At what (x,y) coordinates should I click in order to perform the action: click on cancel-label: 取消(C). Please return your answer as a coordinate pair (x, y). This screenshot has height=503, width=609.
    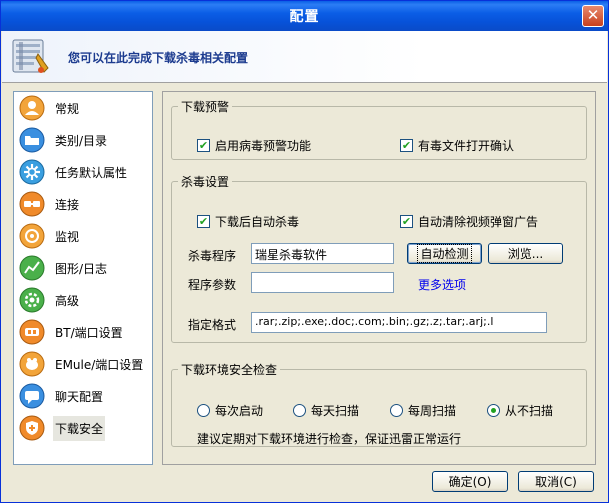
    Looking at the image, I should click on (556, 482).